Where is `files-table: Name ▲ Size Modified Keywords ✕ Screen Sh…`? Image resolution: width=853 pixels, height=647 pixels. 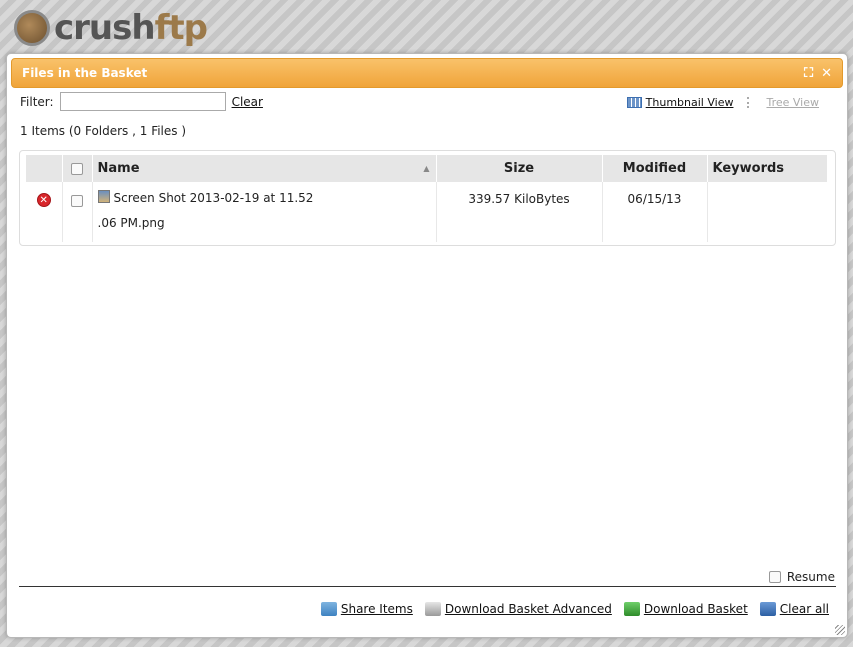 files-table: Name ▲ Size Modified Keywords ✕ Screen Sh… is located at coordinates (427, 198).